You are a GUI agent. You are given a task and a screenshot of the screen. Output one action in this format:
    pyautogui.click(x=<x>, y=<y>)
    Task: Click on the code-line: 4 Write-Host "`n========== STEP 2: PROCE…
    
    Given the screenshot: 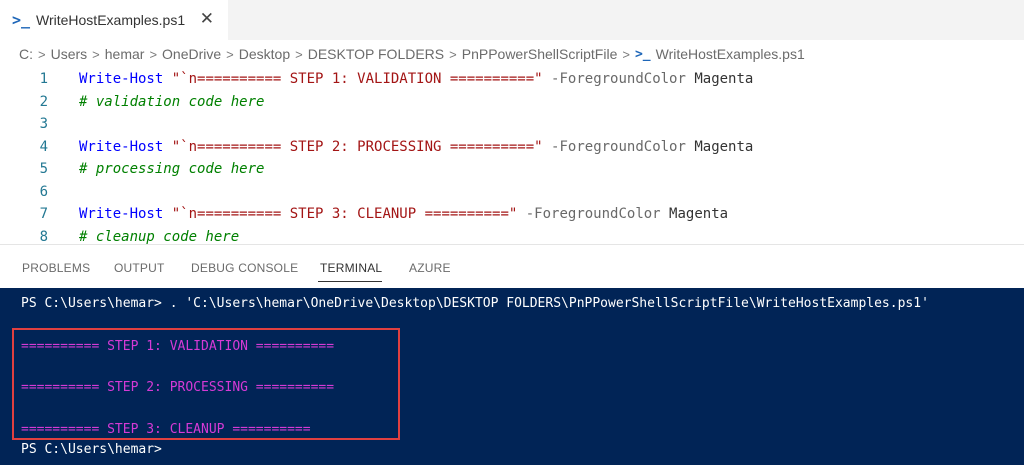 What is the action you would take?
    pyautogui.click(x=512, y=147)
    